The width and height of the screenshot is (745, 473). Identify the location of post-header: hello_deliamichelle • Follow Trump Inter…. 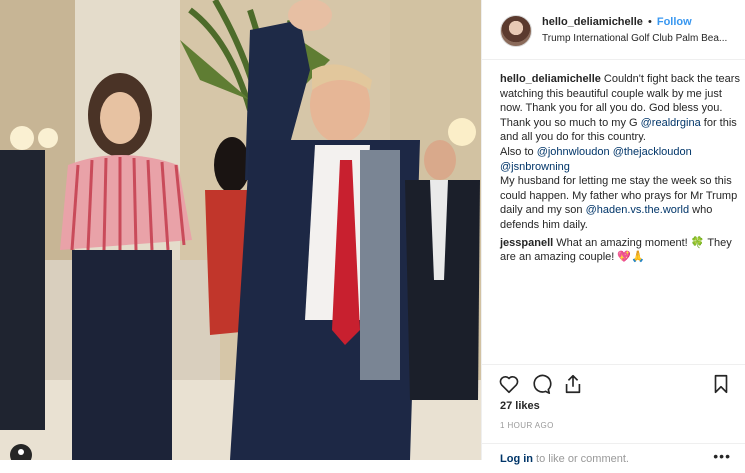
(613, 30).